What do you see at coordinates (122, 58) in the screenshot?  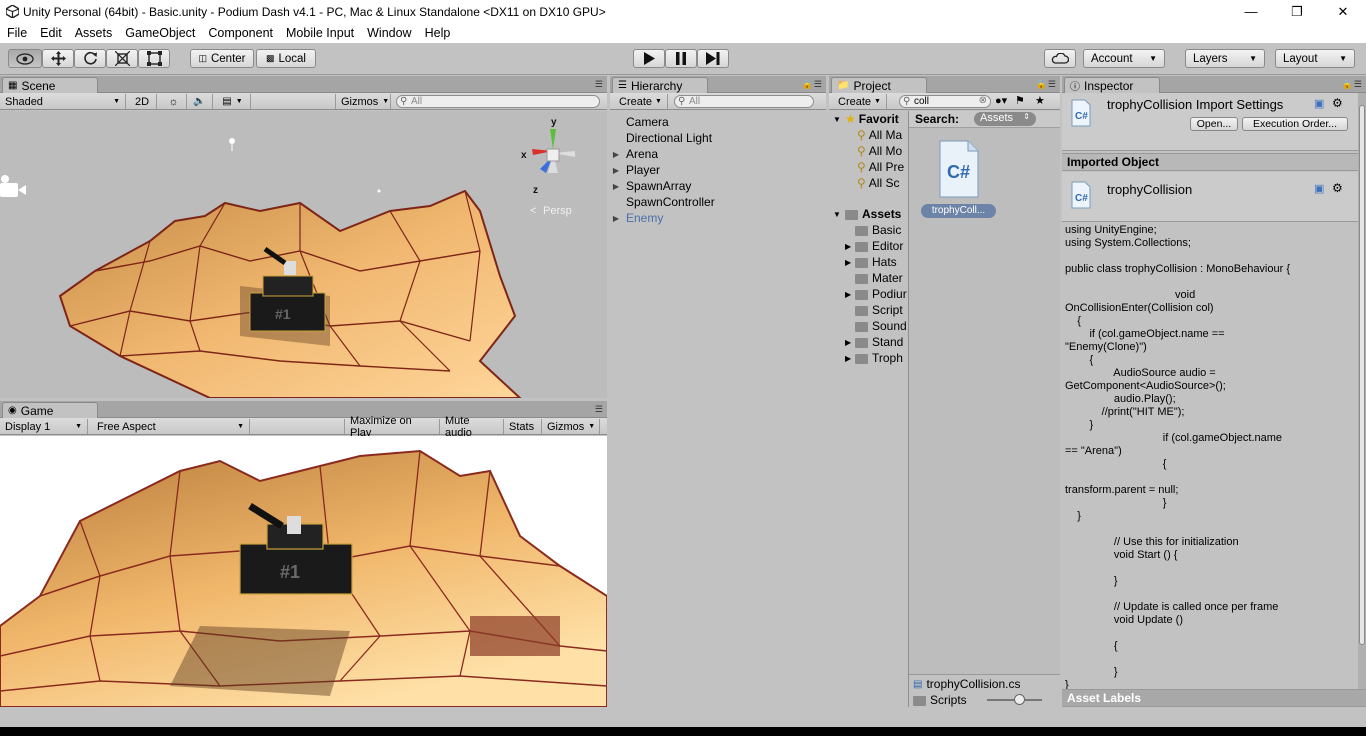 I see `scale-tool-button` at bounding box center [122, 58].